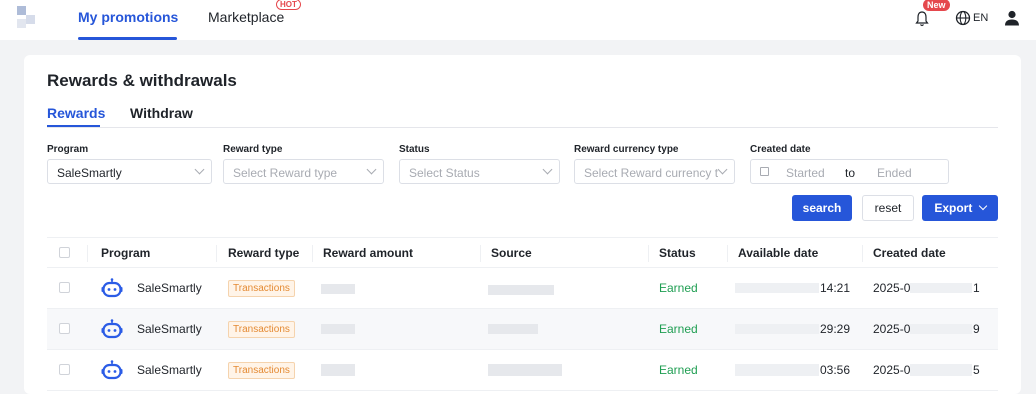  What do you see at coordinates (822, 208) in the screenshot?
I see `search-button: search` at bounding box center [822, 208].